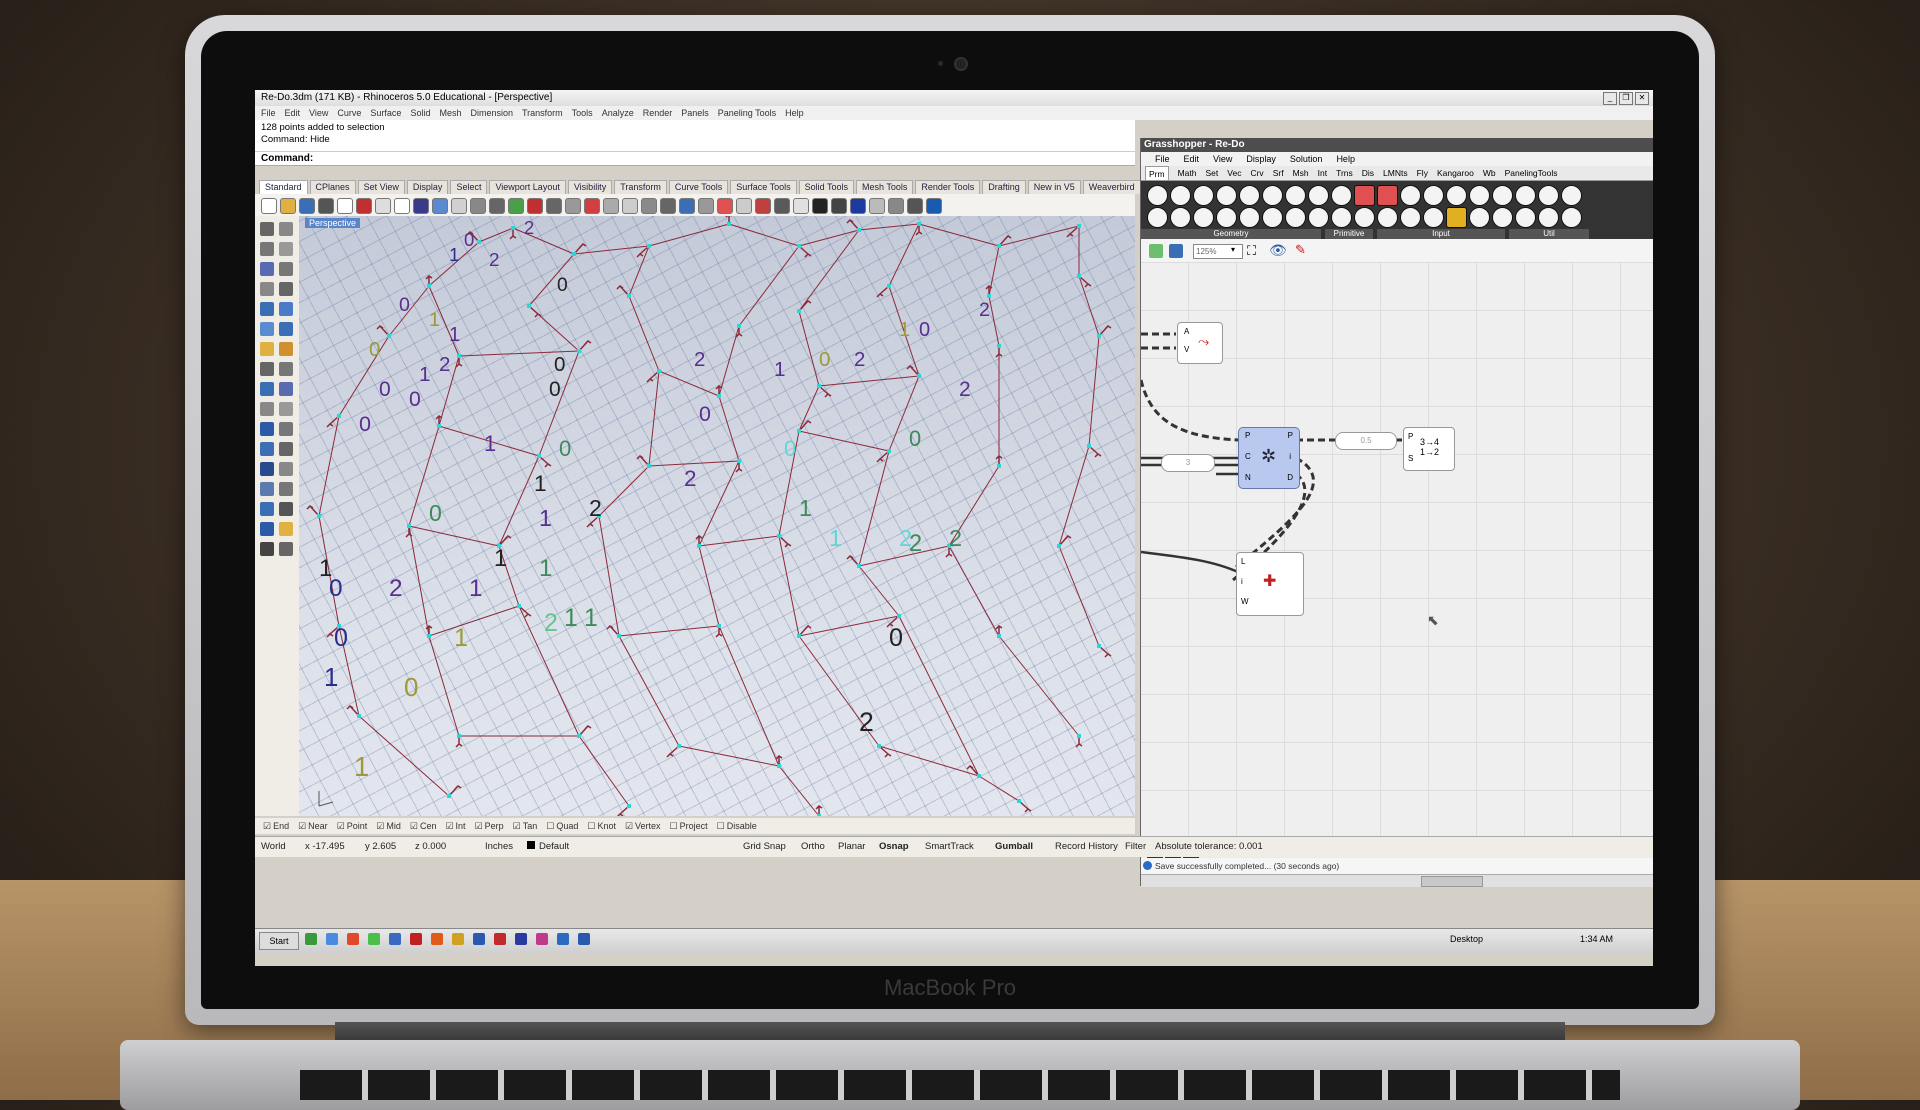 The height and width of the screenshot is (1110, 1920). I want to click on command-input: Command:, so click(695, 159).